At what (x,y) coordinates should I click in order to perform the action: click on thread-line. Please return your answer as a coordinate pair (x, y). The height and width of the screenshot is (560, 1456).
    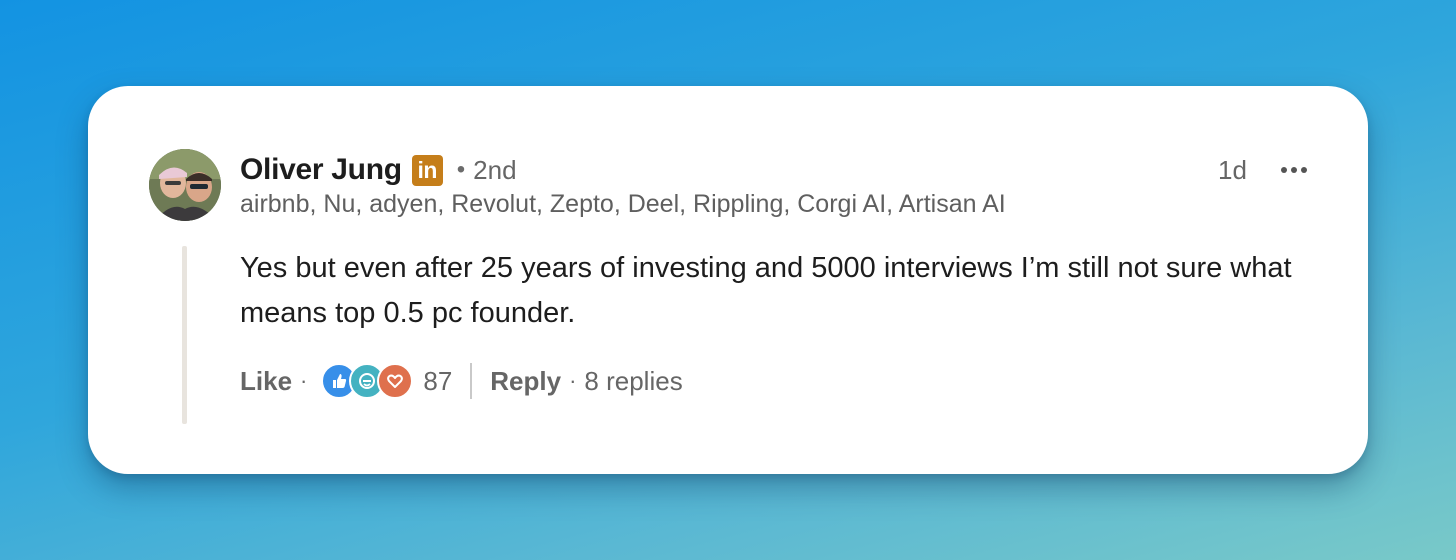
    Looking at the image, I should click on (184, 335).